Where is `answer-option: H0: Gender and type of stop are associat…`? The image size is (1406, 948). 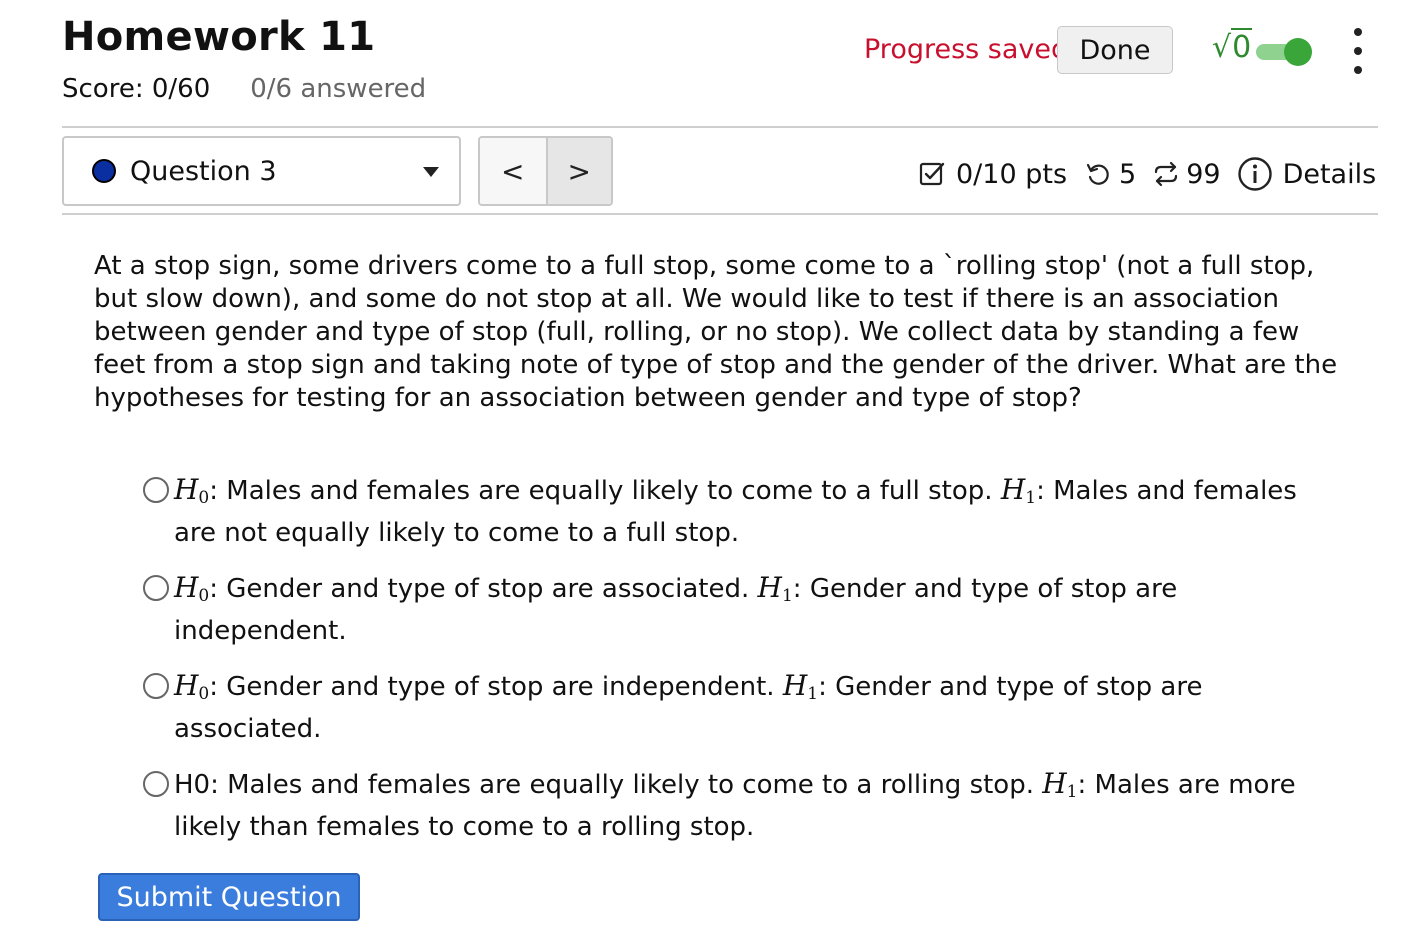 answer-option: H0: Gender and type of stop are associat… is located at coordinates (733, 609).